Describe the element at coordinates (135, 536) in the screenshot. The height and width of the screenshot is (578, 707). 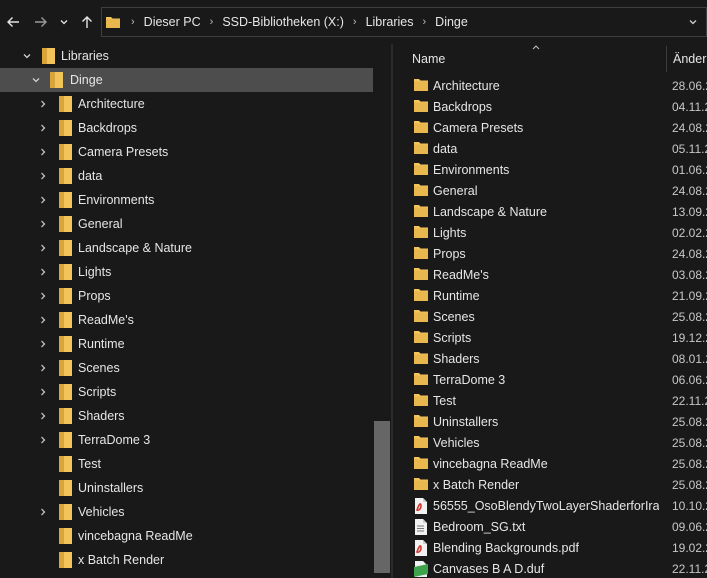
I see `tree-item-label: vincebagna ReadMe` at that location.